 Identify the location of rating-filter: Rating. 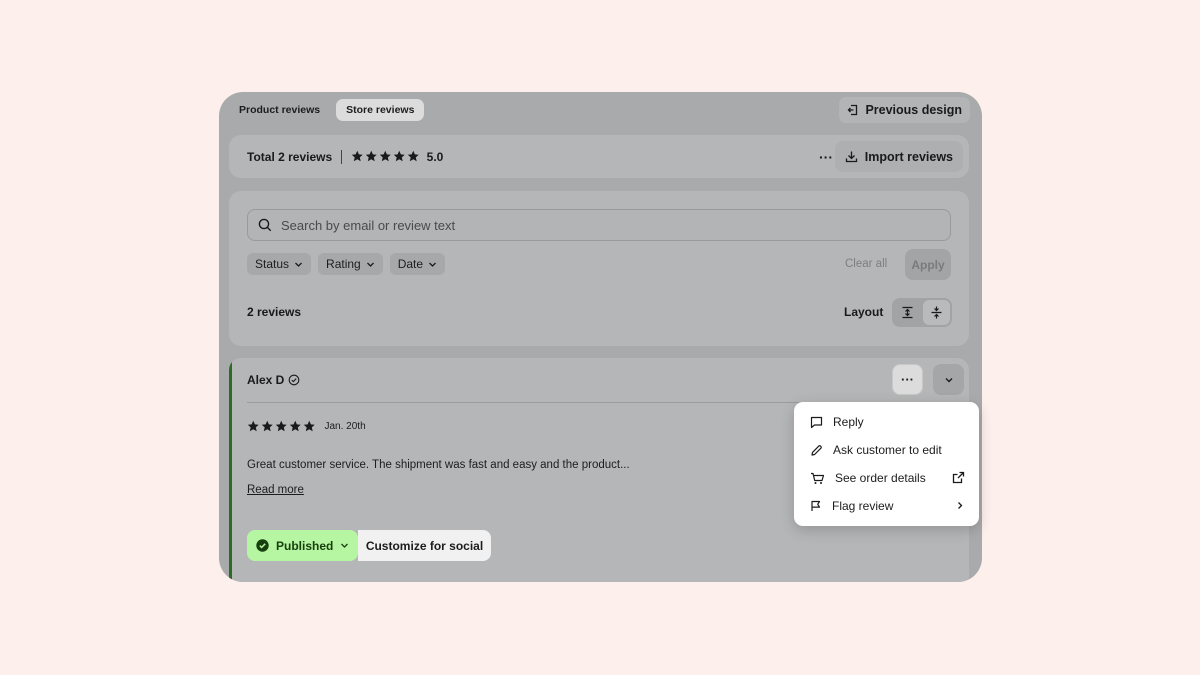
(350, 264).